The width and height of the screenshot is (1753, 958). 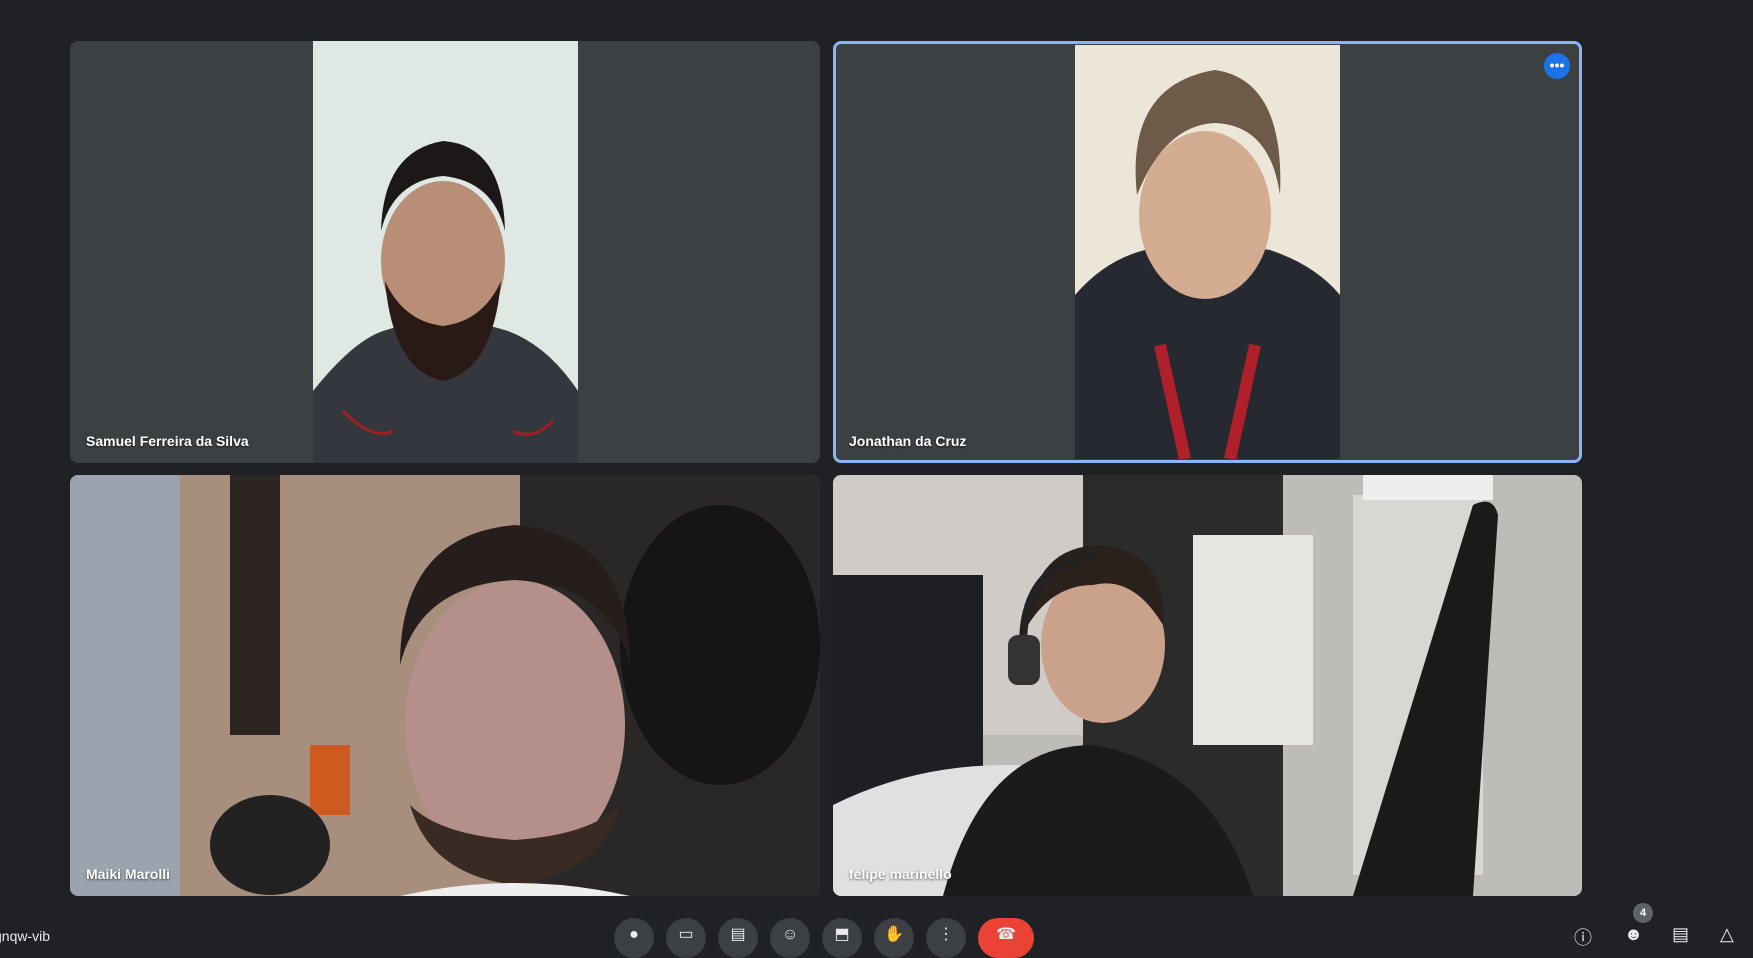 What do you see at coordinates (1006, 938) in the screenshot?
I see `end-call-icon: ☎` at bounding box center [1006, 938].